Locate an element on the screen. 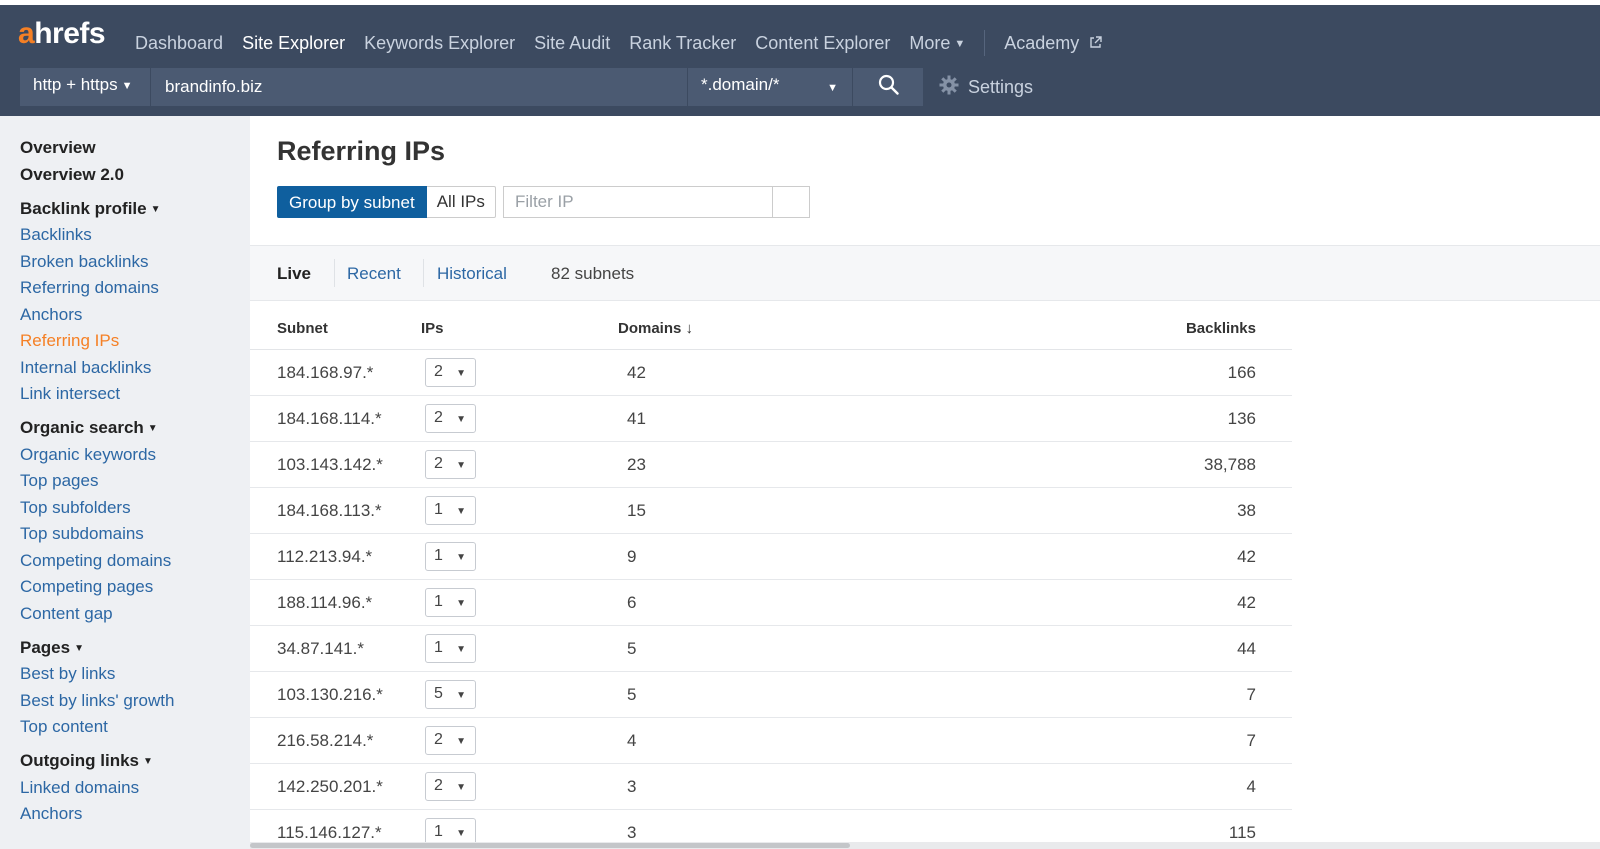 Image resolution: width=1600 pixels, height=849 pixels. filter-ip-button is located at coordinates (791, 202).